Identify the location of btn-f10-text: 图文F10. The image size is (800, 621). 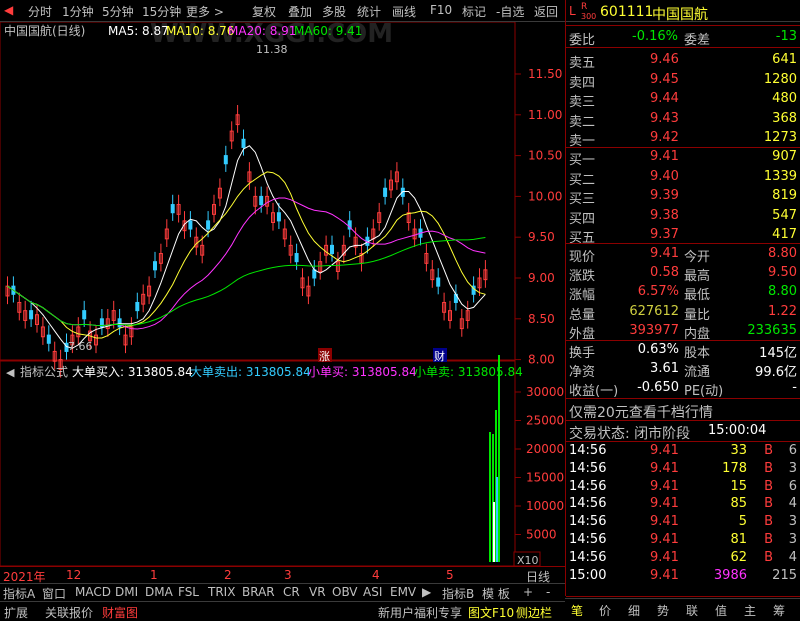
(491, 612).